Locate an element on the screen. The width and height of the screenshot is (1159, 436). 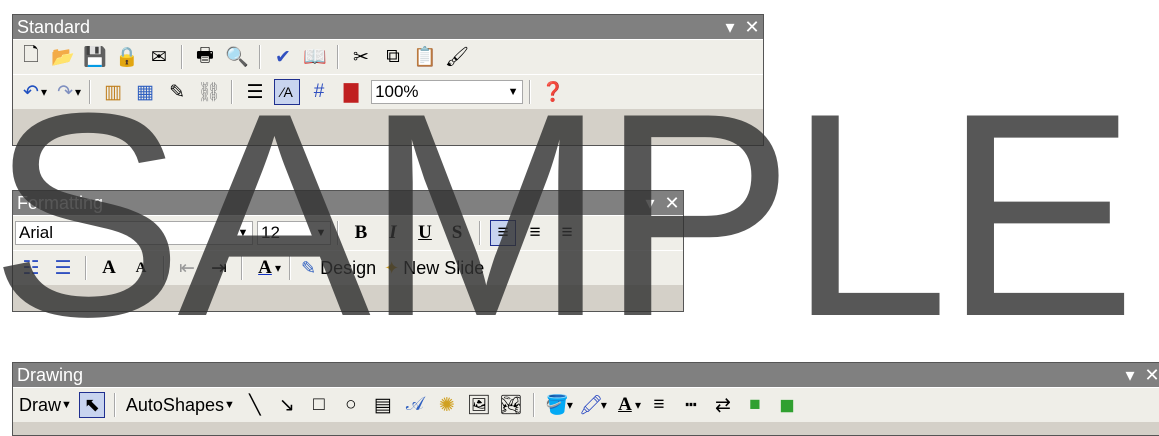
drawing-titlebar: Drawing ▾ ✕ is located at coordinates (586, 375).